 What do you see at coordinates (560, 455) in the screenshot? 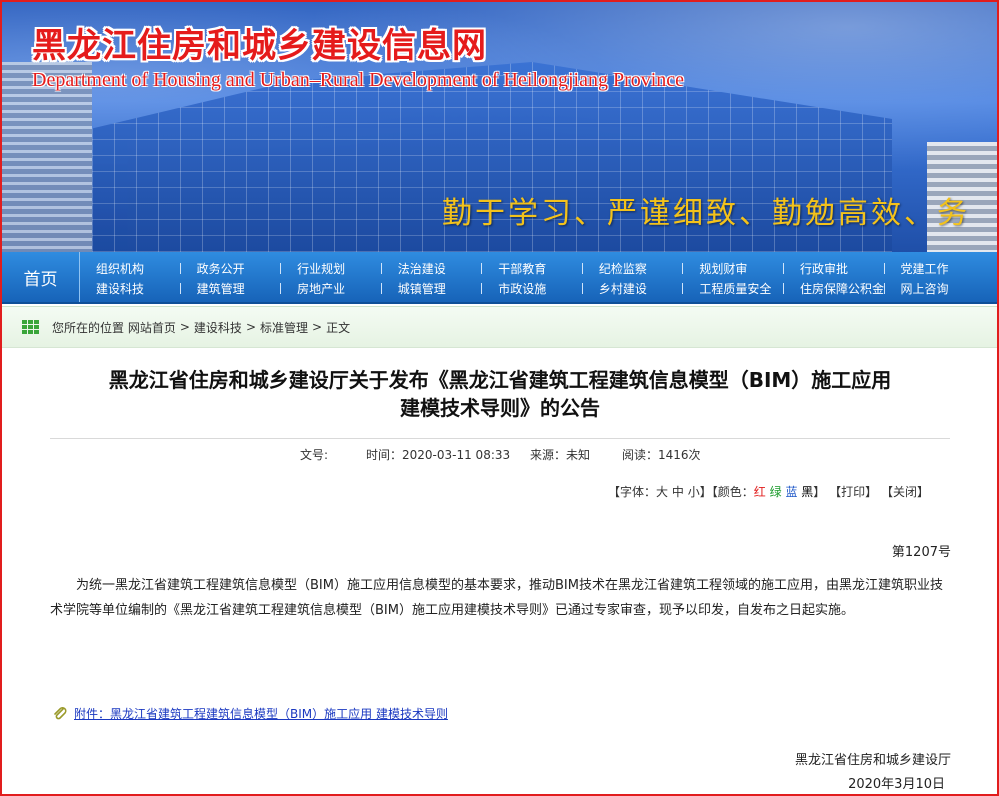
I see `meta-source: 来源：未知` at bounding box center [560, 455].